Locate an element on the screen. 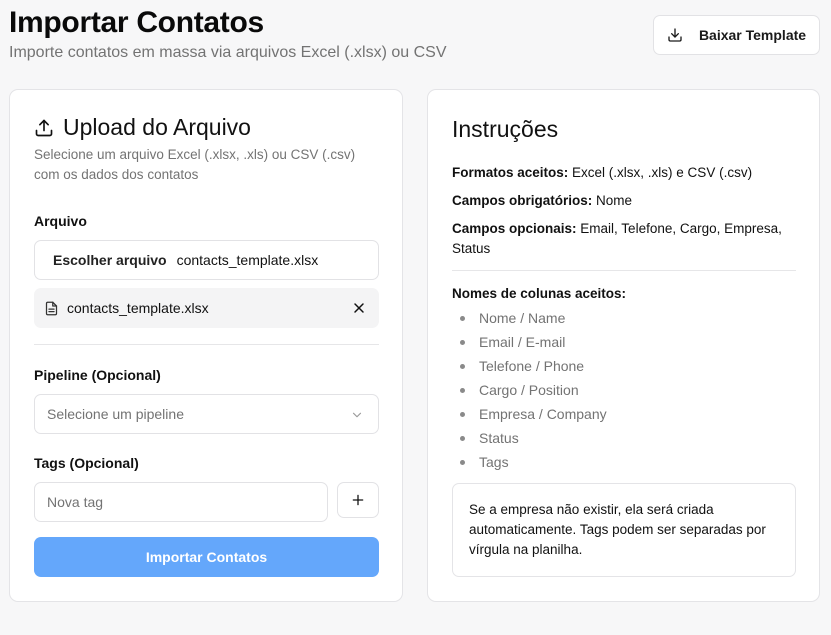 The height and width of the screenshot is (635, 831). download-template-button: Baixar Template is located at coordinates (736, 35).